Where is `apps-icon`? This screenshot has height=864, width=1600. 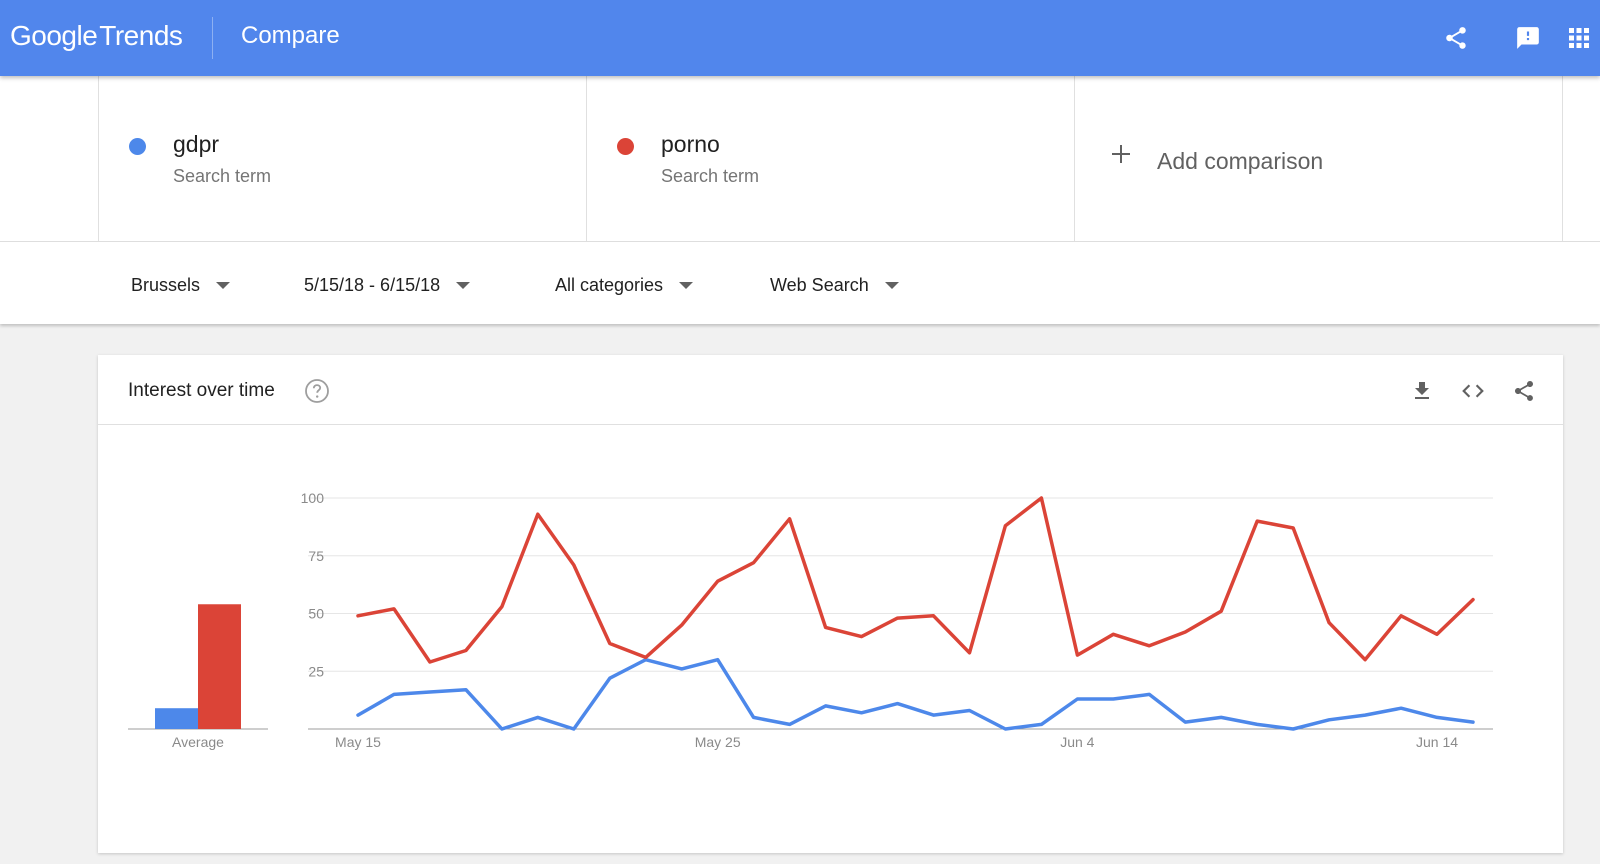 apps-icon is located at coordinates (1579, 38).